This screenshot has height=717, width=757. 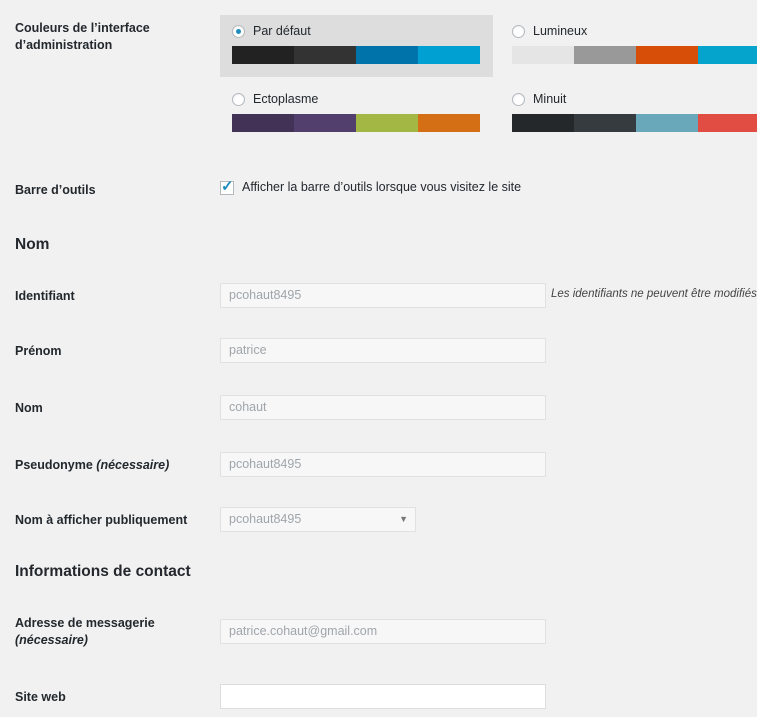 I want to click on color-scheme-ectoplasm: Ectoplasme, so click(x=356, y=114).